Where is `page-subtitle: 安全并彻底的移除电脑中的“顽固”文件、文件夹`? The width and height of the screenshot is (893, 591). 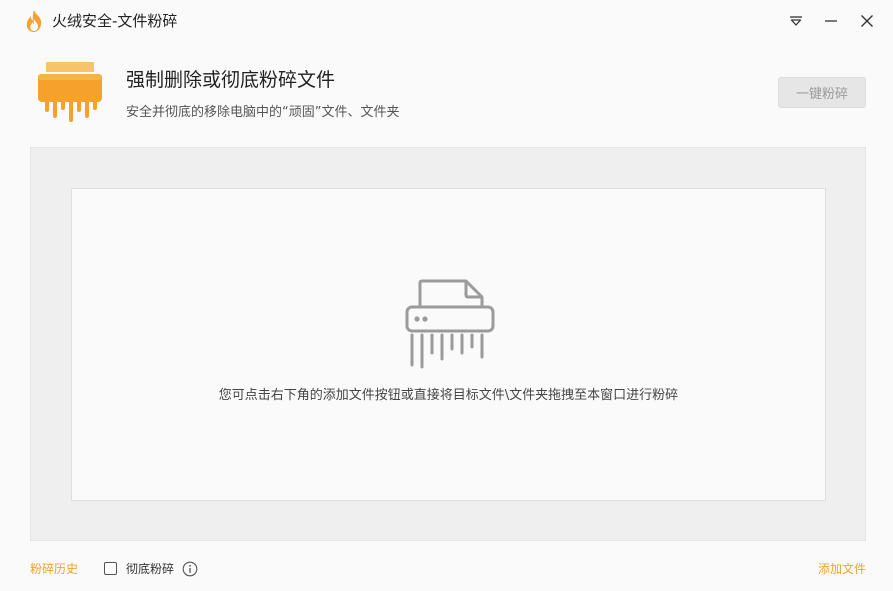
page-subtitle: 安全并彻底的移除电脑中的“顽固”文件、文件夹 is located at coordinates (263, 112).